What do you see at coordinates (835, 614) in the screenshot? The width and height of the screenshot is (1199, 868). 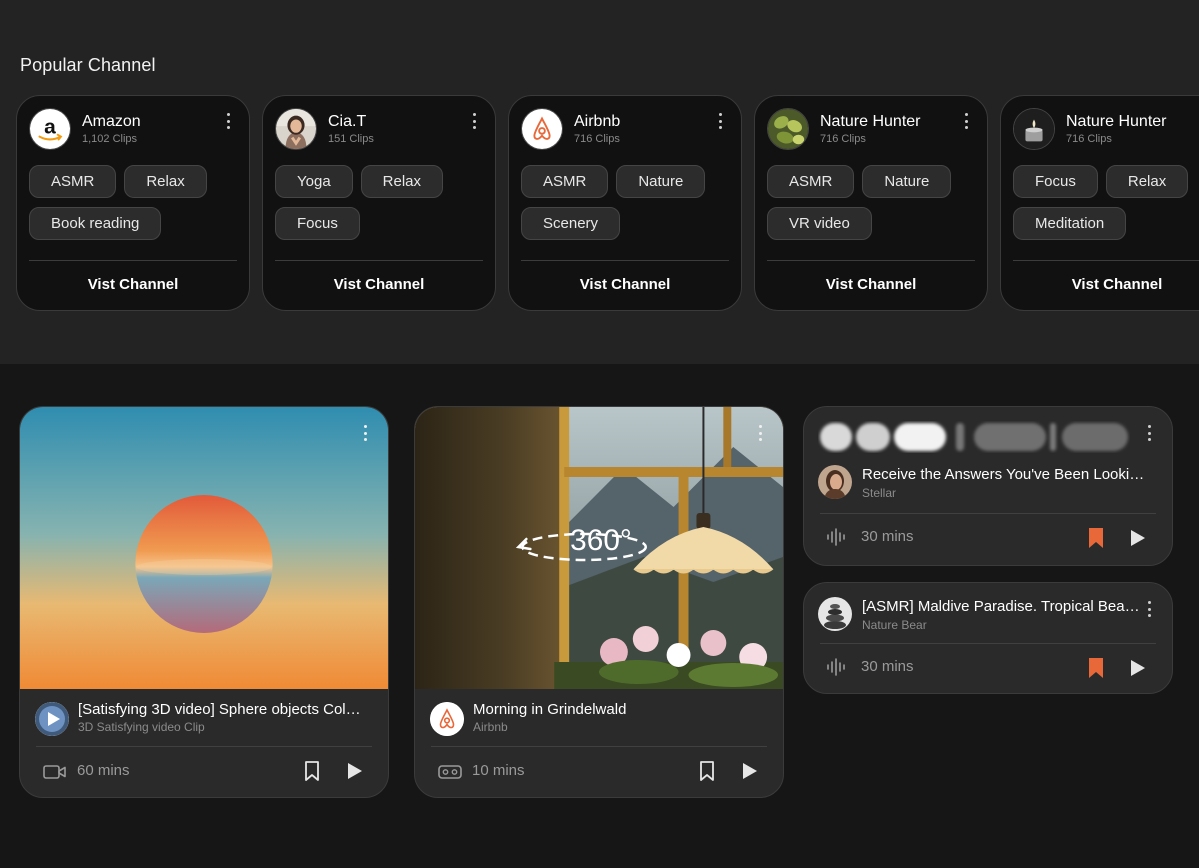 I see `stacked-stones-avatar-icon` at bounding box center [835, 614].